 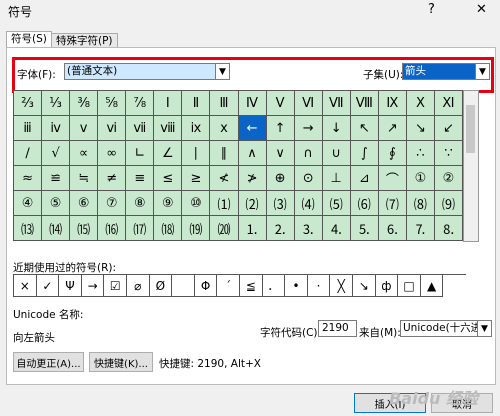 What do you see at coordinates (308, 128) in the screenshot?
I see `symbol-cell: →` at bounding box center [308, 128].